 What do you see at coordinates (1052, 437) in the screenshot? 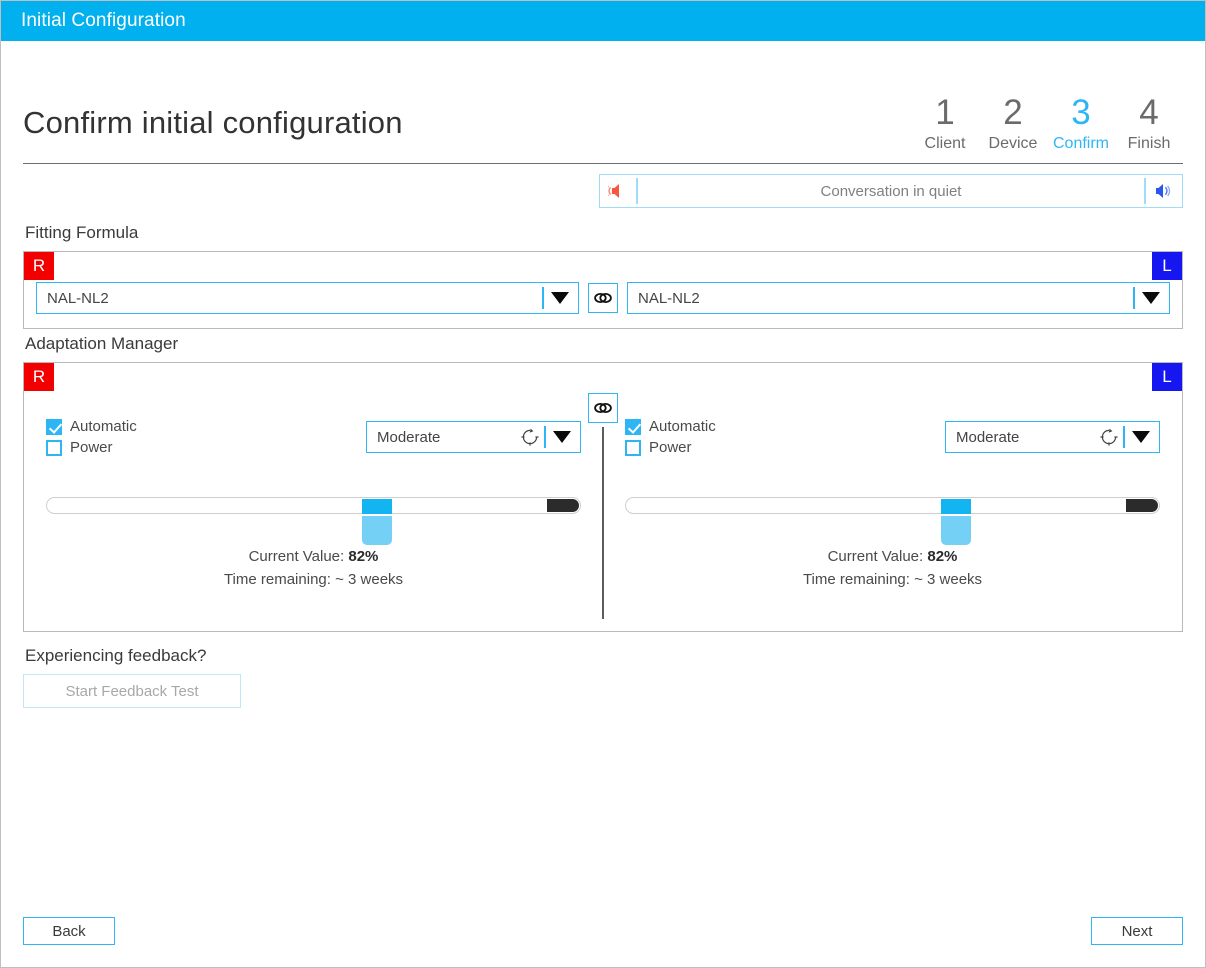
I see `adaptation-left-level-dropdown: Moderate` at bounding box center [1052, 437].